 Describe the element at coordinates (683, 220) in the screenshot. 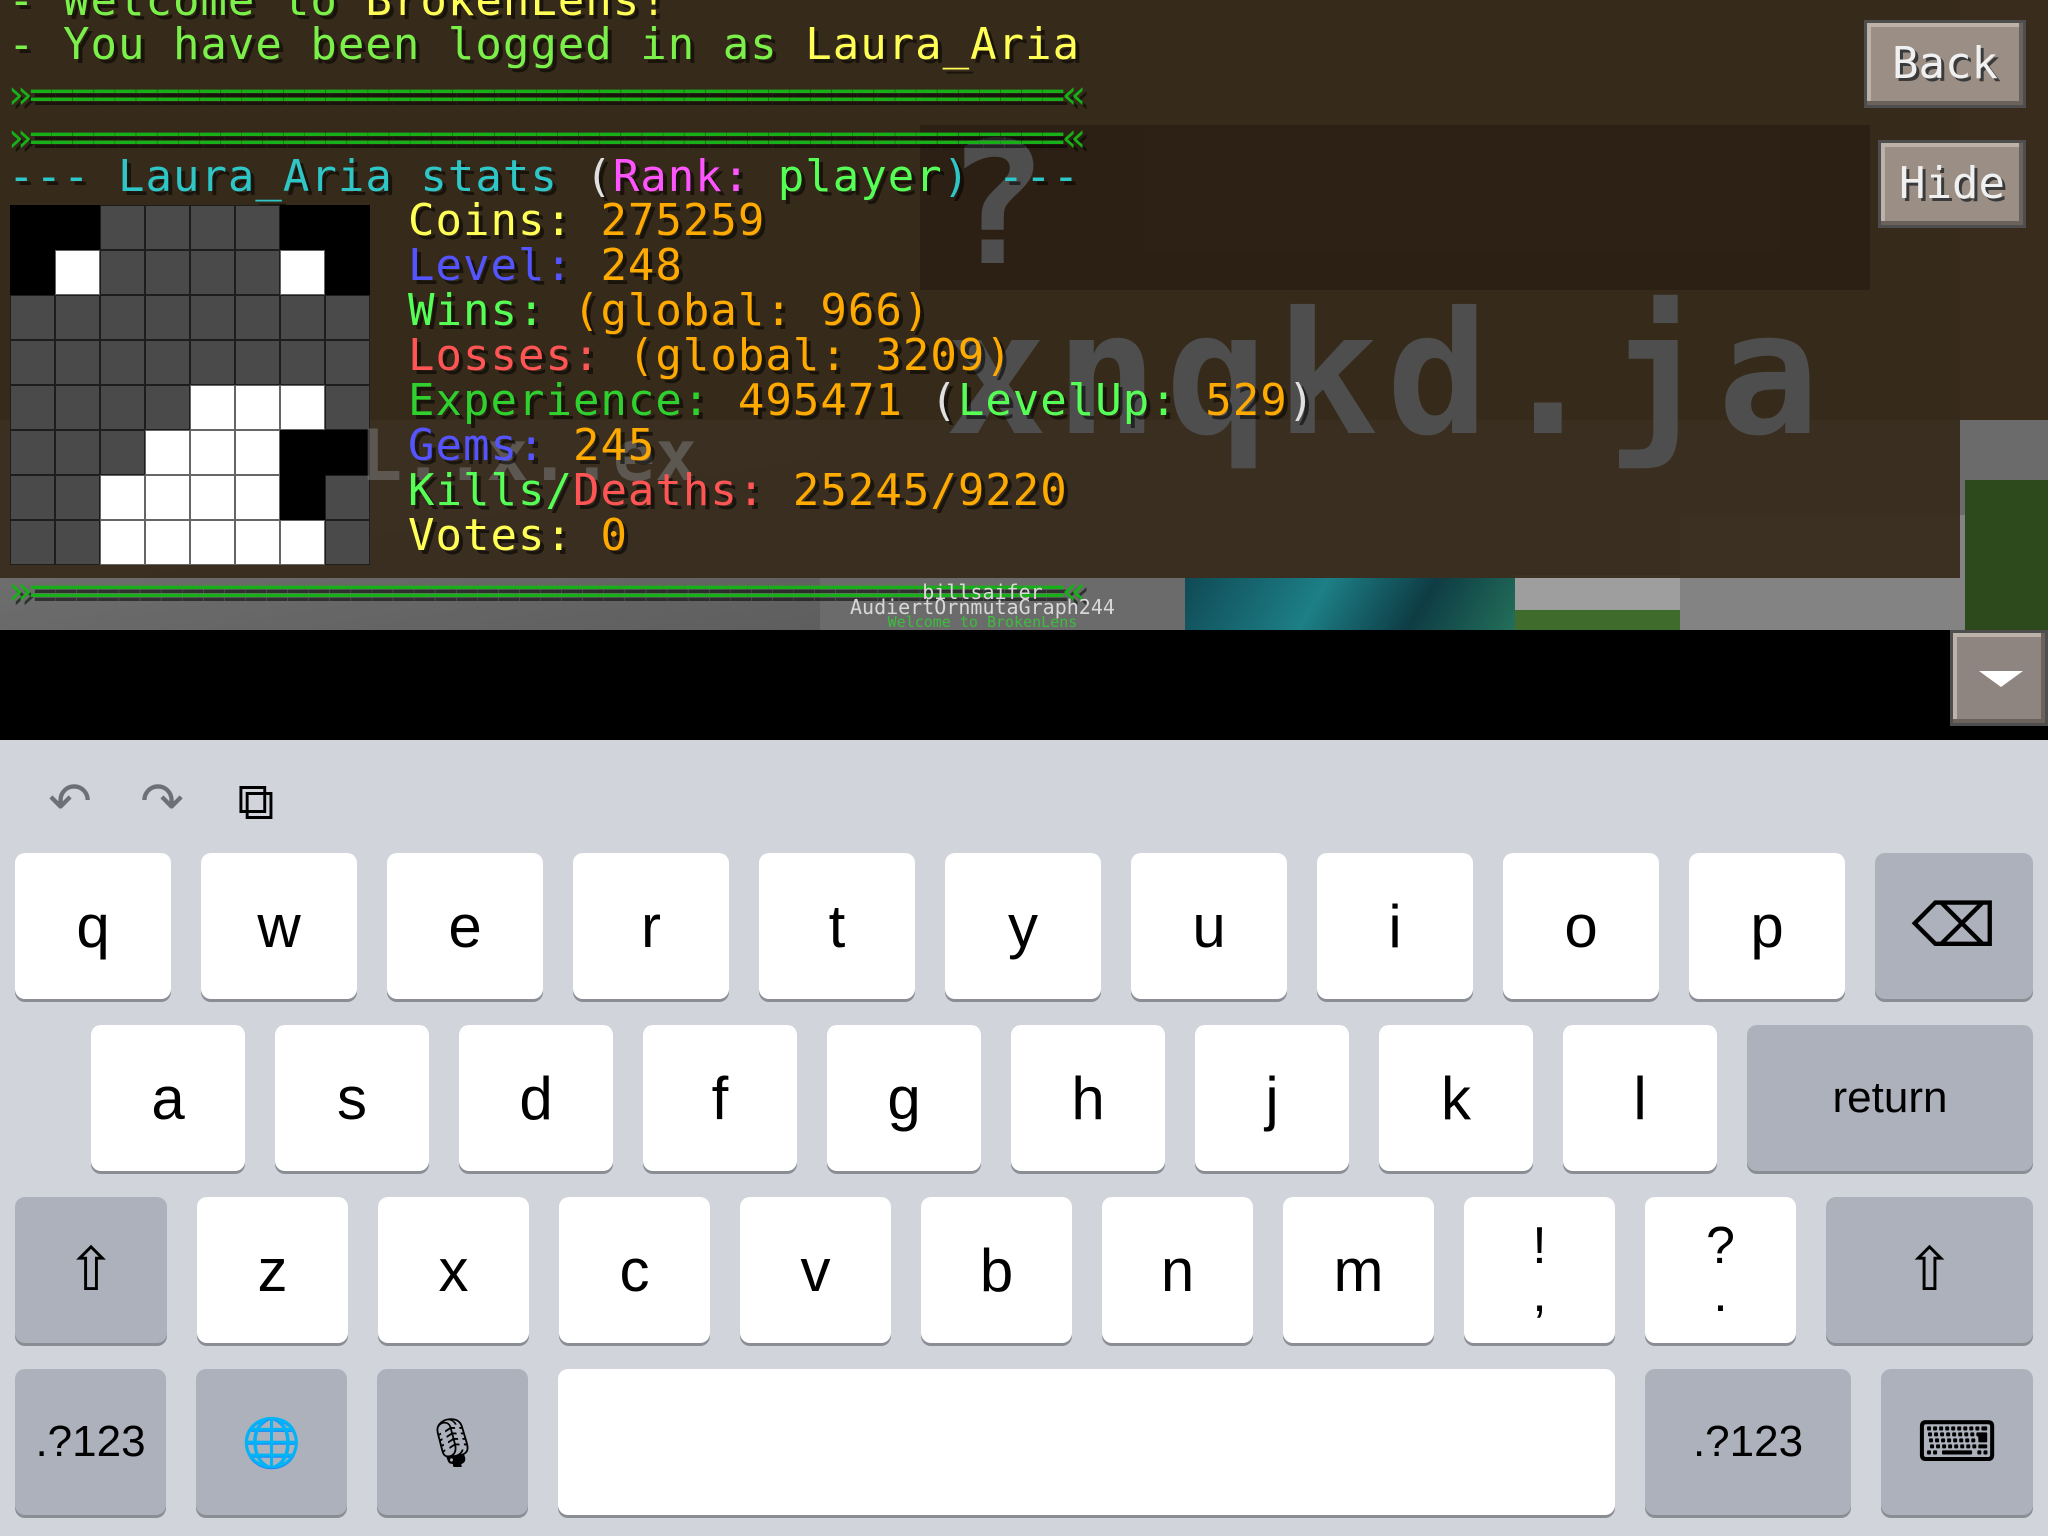

I see `coins-value: 275259` at that location.